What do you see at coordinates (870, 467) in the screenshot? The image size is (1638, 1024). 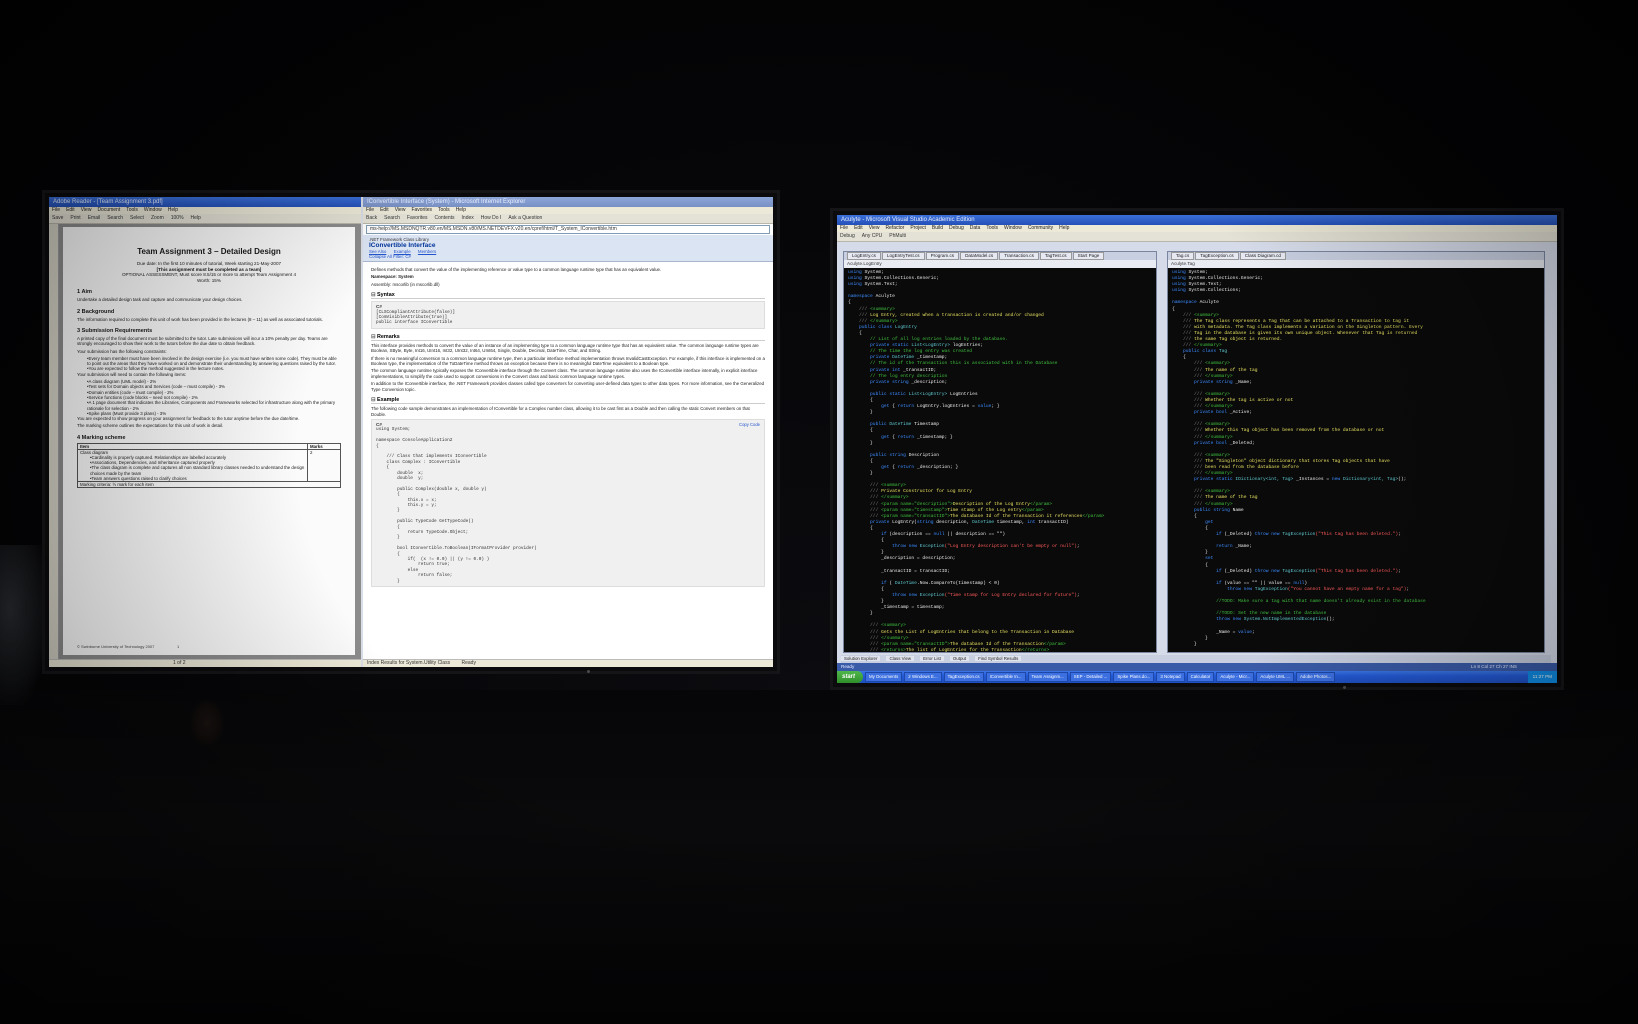 I see `code-token: get` at bounding box center [870, 467].